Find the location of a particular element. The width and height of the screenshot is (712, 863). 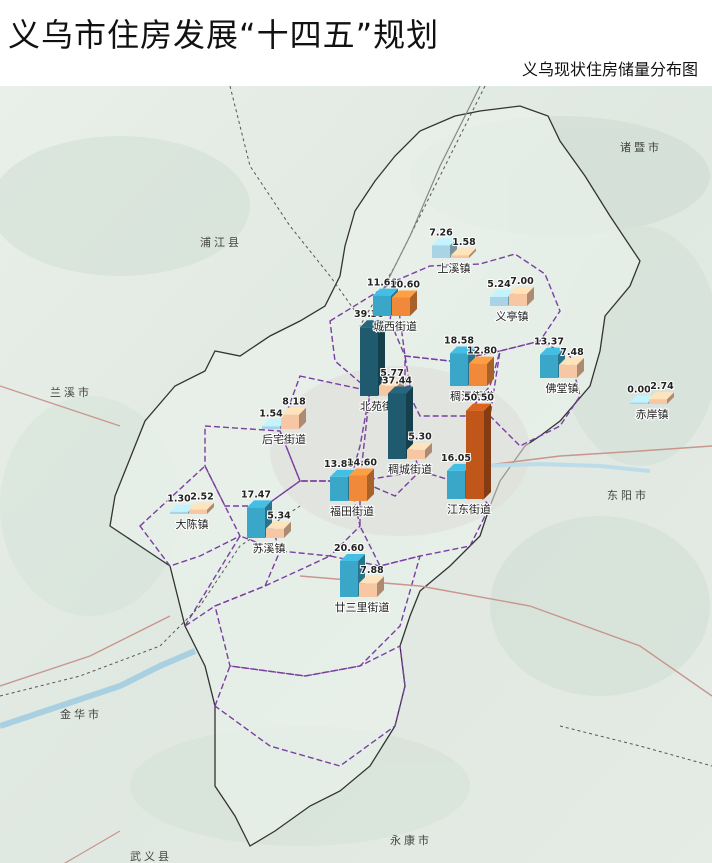

value-label-s1-1: 17.47 is located at coordinates (256, 494).